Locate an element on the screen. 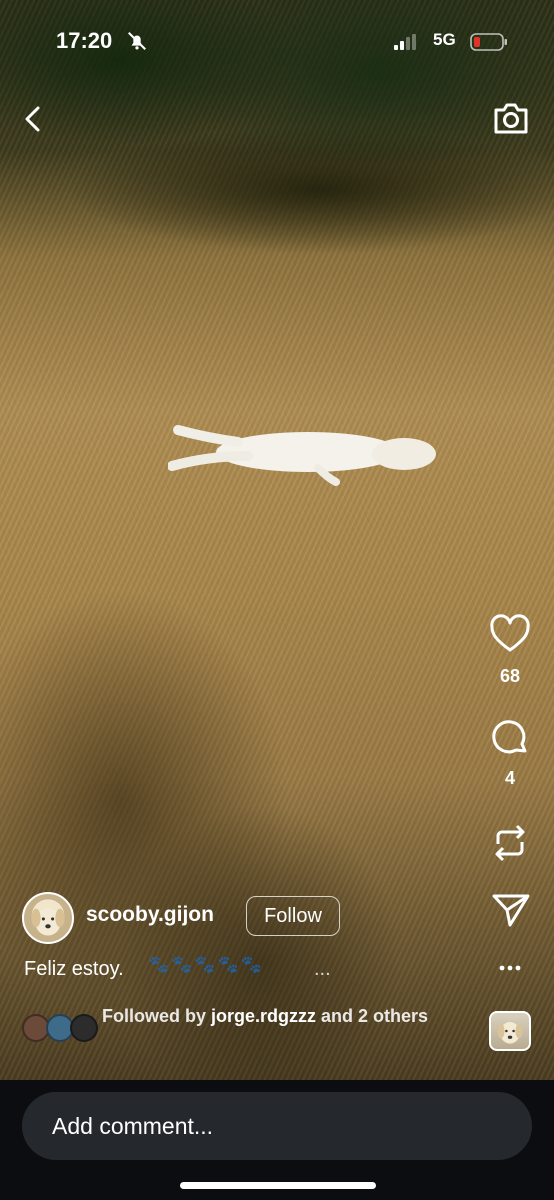  repost-icon is located at coordinates (510, 843).